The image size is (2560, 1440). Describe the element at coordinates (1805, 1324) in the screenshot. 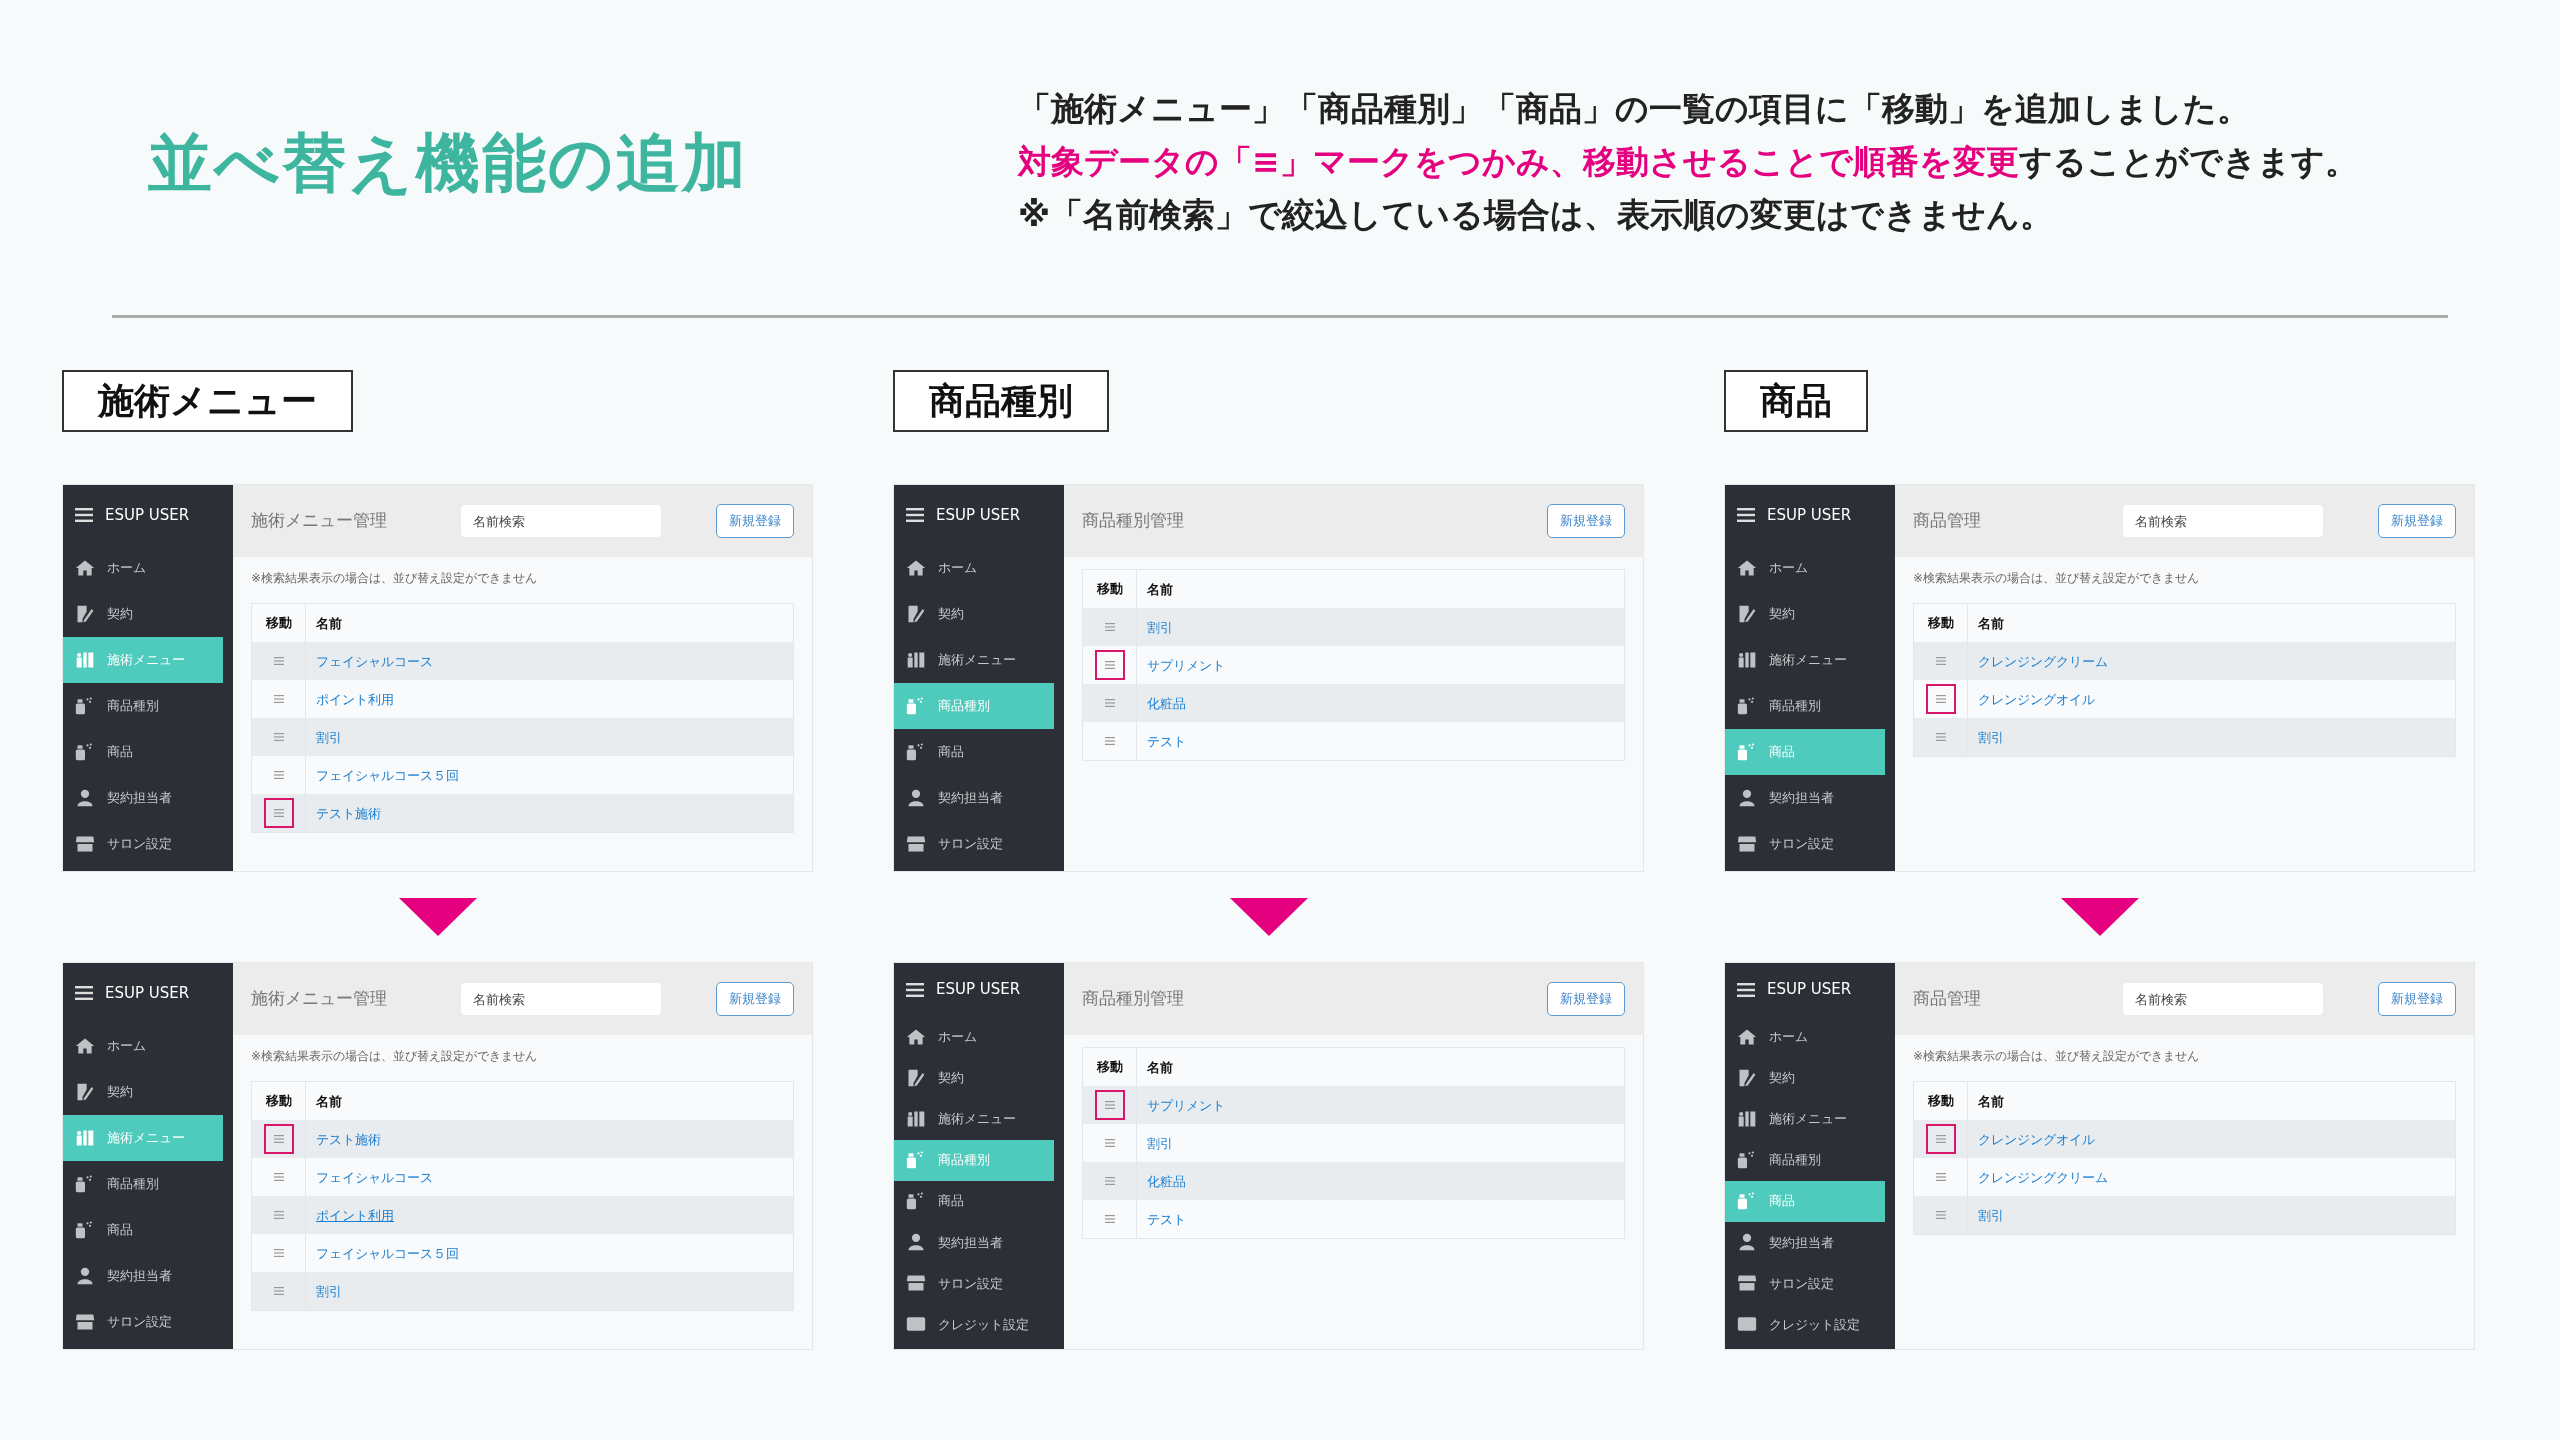

I see `sidebar-item: クレジット設定` at that location.